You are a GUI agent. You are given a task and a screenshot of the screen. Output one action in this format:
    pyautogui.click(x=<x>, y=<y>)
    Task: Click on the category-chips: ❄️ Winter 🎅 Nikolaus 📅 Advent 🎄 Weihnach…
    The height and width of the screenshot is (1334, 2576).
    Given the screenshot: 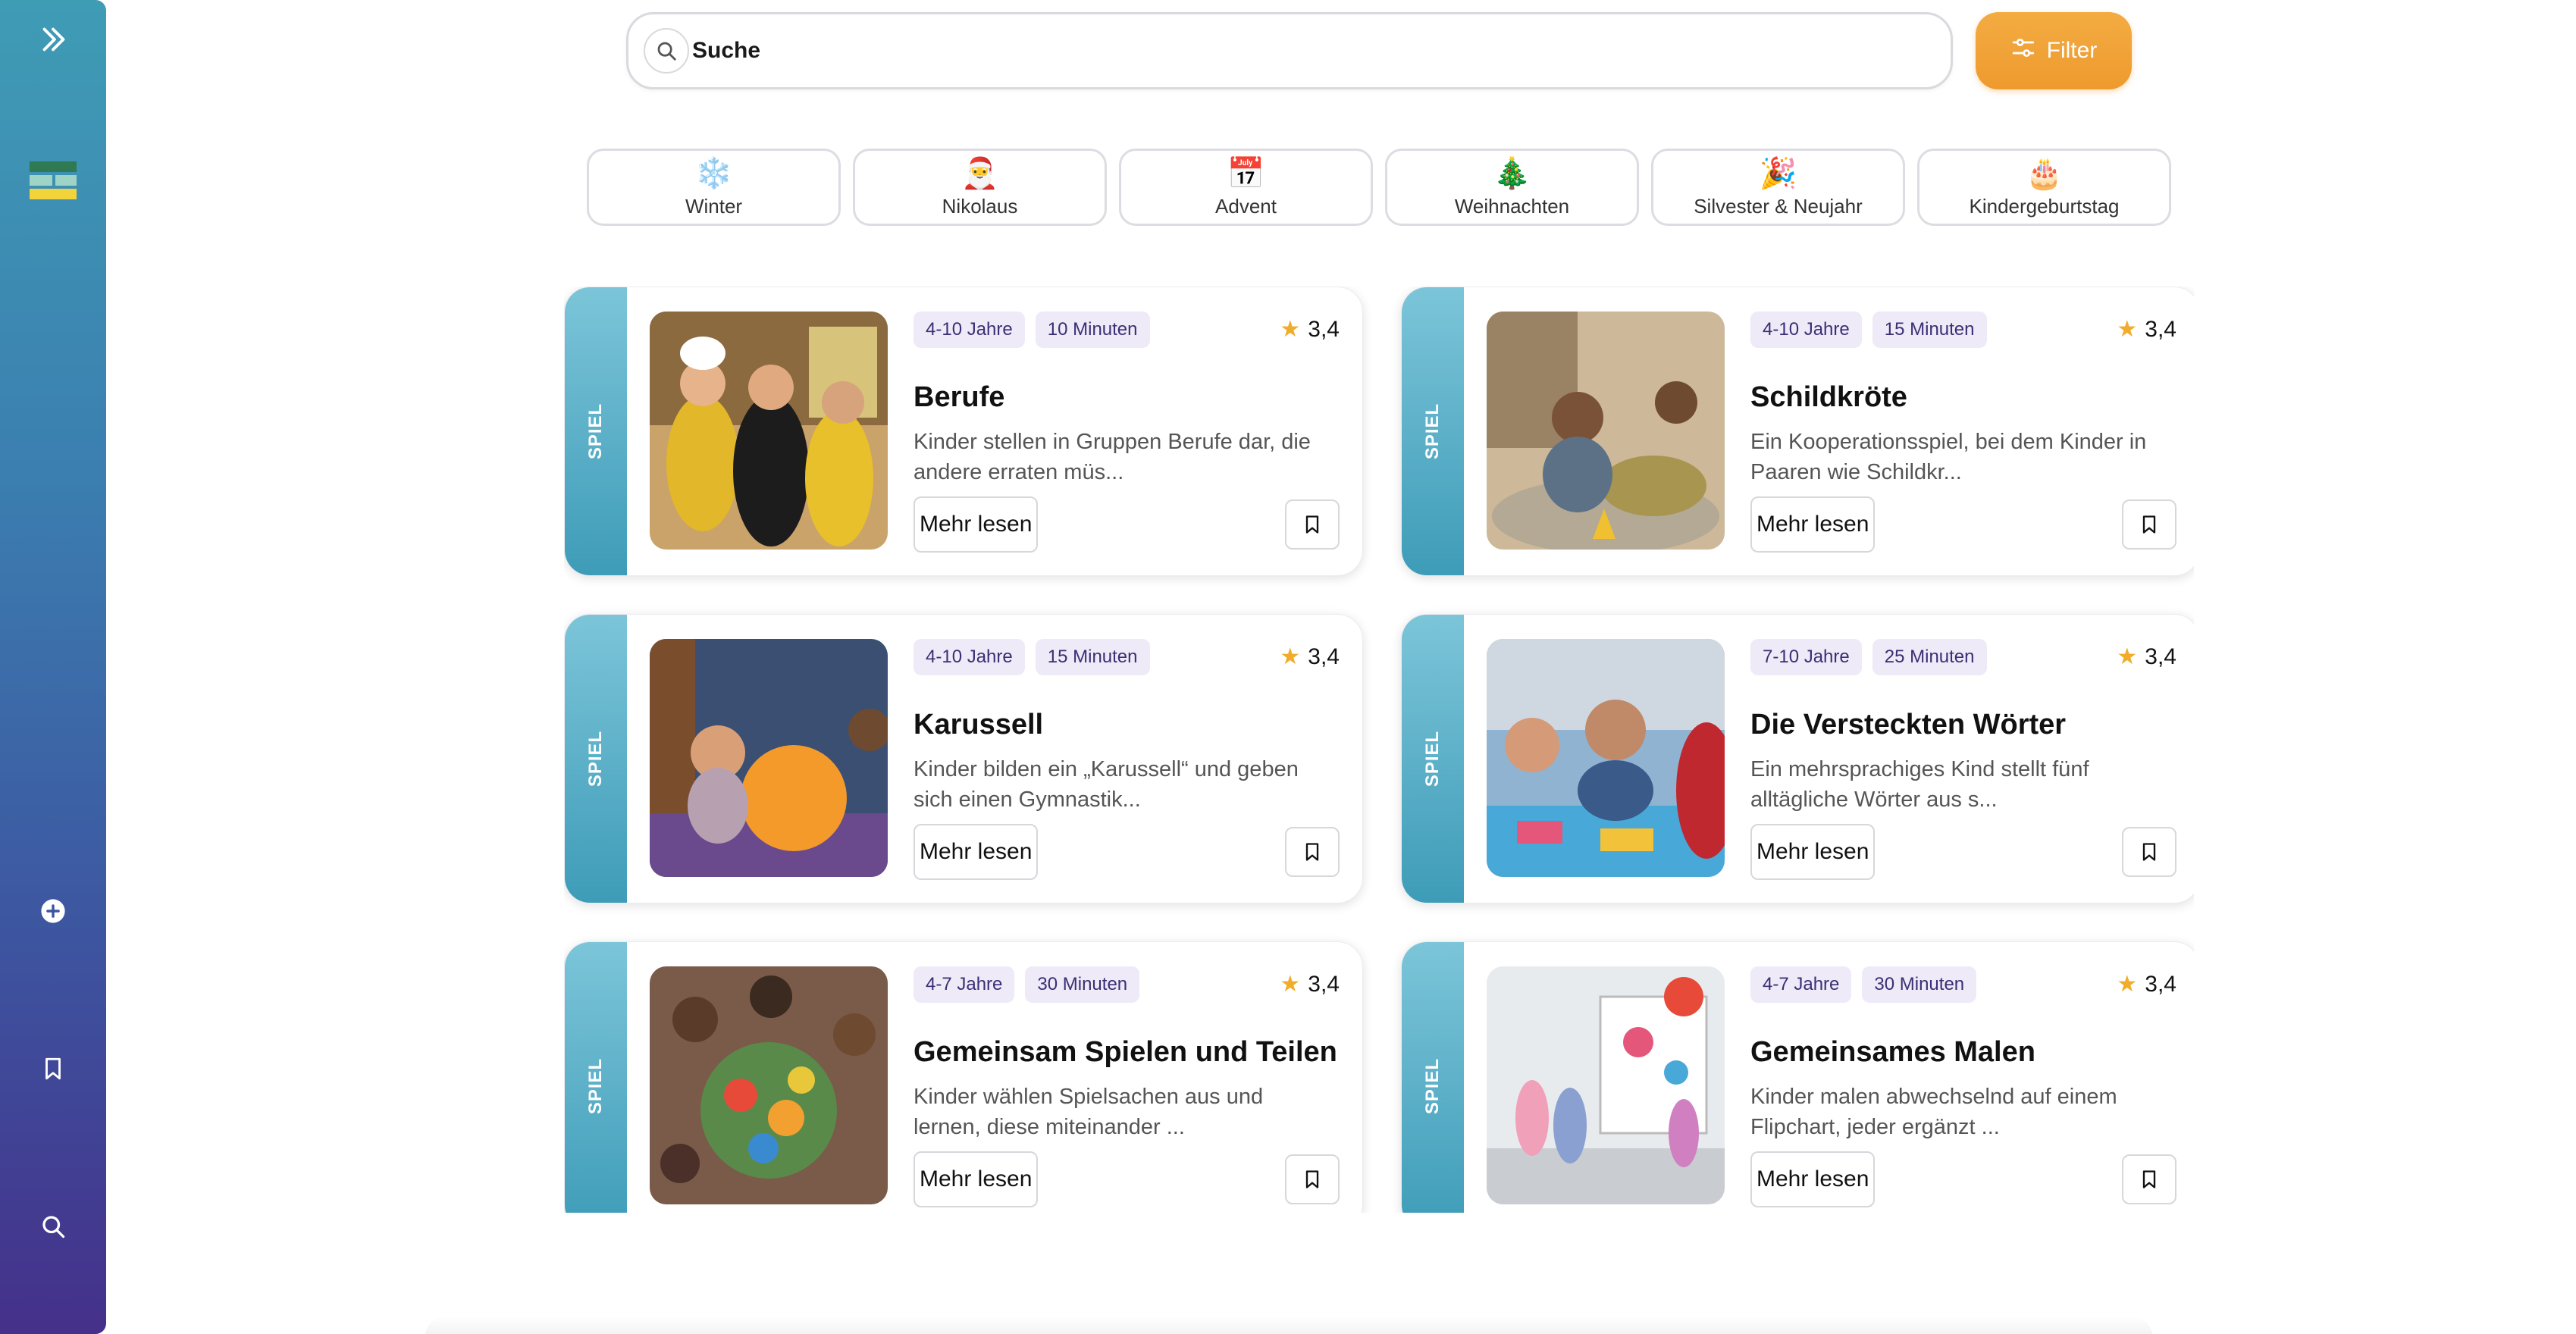 What is the action you would take?
    pyautogui.click(x=1379, y=187)
    